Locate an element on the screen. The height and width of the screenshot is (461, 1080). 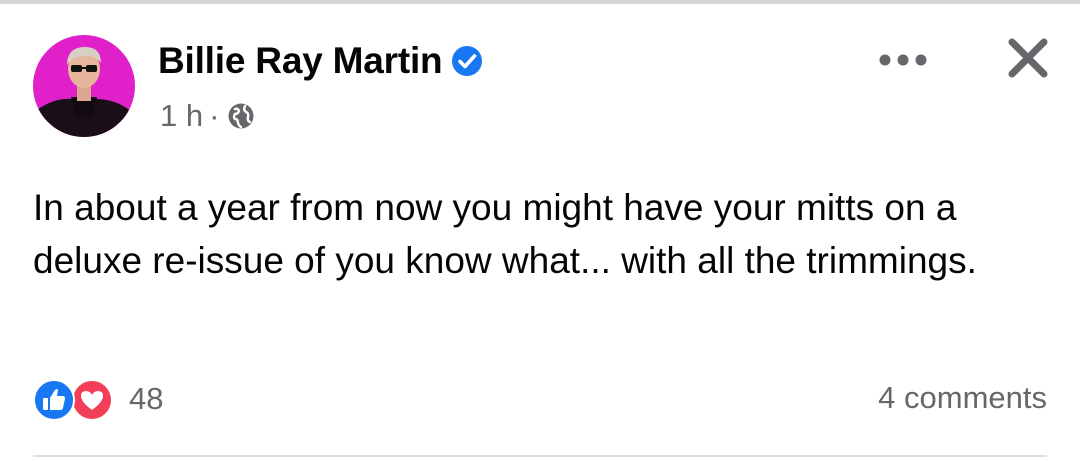
avatar is located at coordinates (84, 86).